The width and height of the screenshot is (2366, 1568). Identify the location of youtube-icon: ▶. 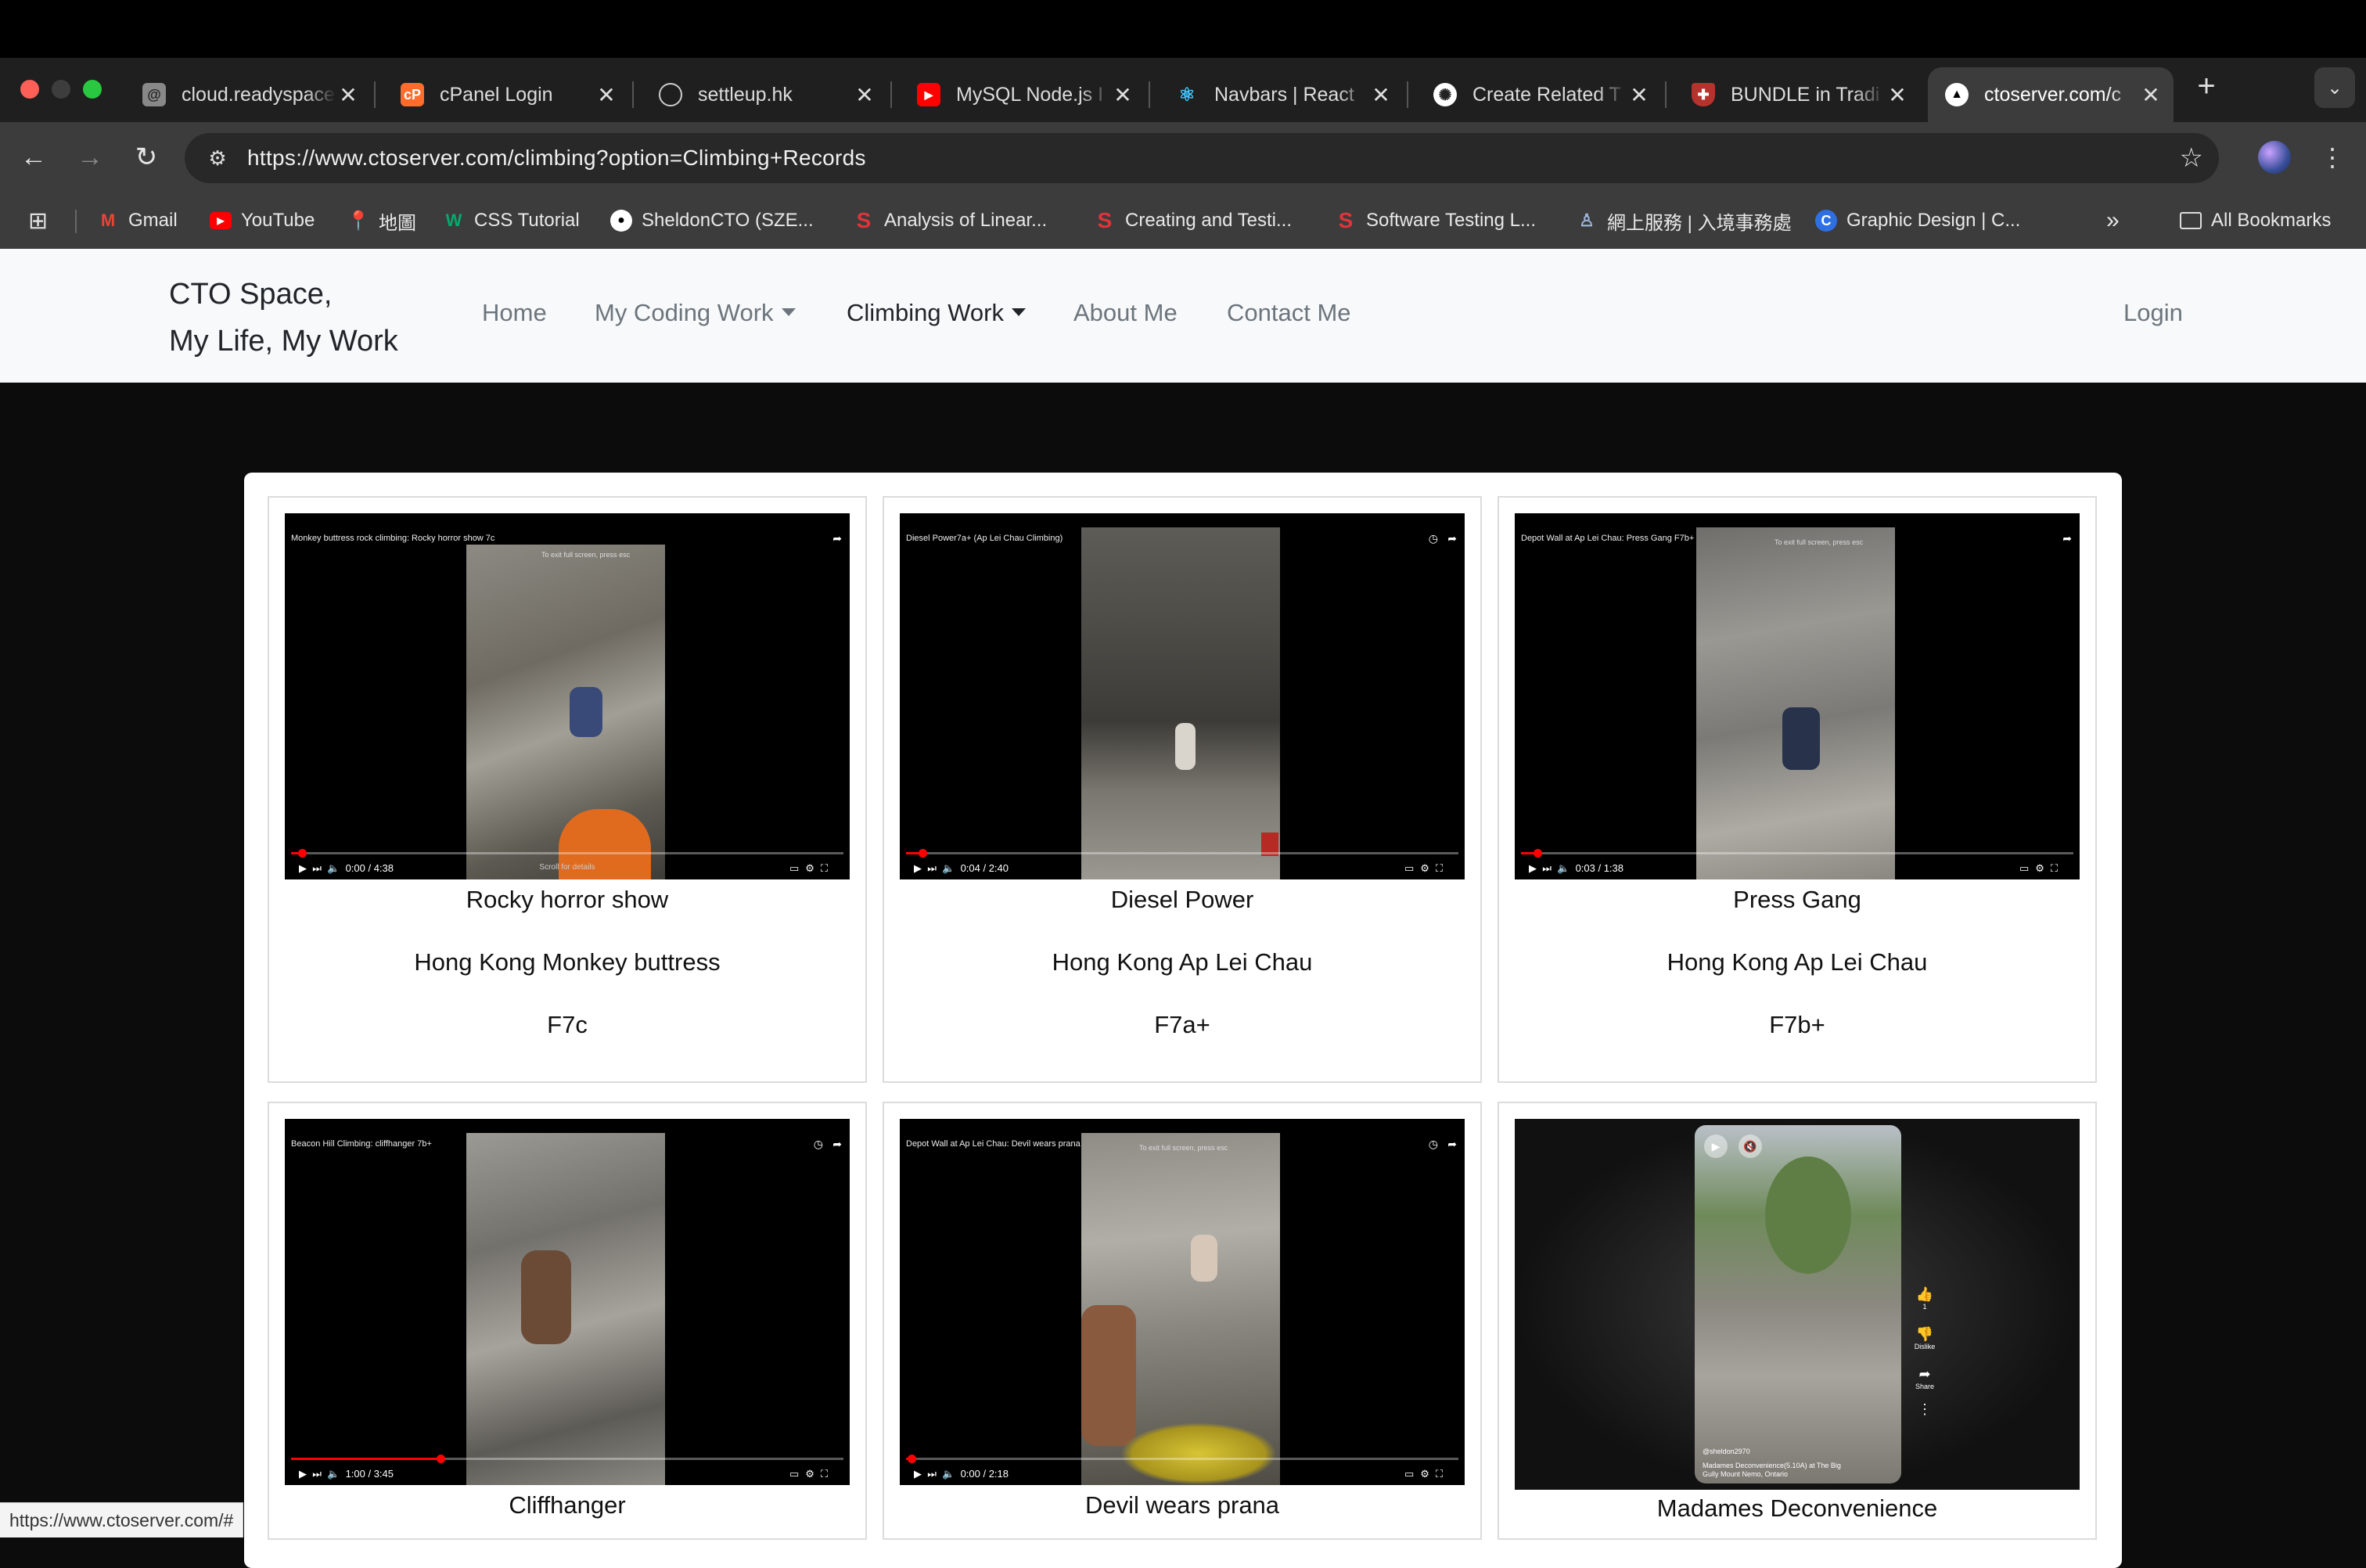
(221, 220).